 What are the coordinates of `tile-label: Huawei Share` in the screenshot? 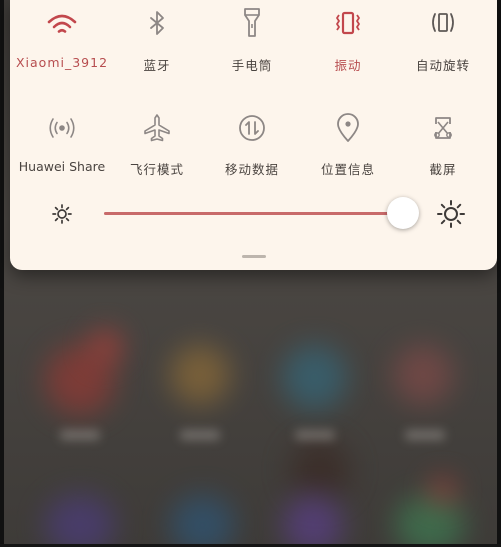 It's located at (62, 166).